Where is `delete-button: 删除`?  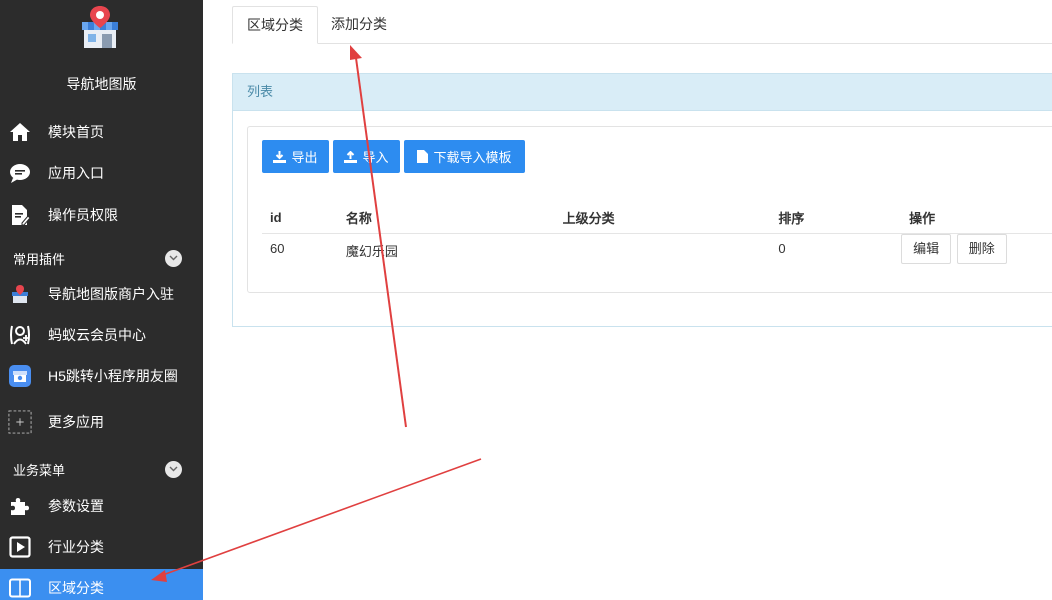
delete-button: 删除 is located at coordinates (981, 248).